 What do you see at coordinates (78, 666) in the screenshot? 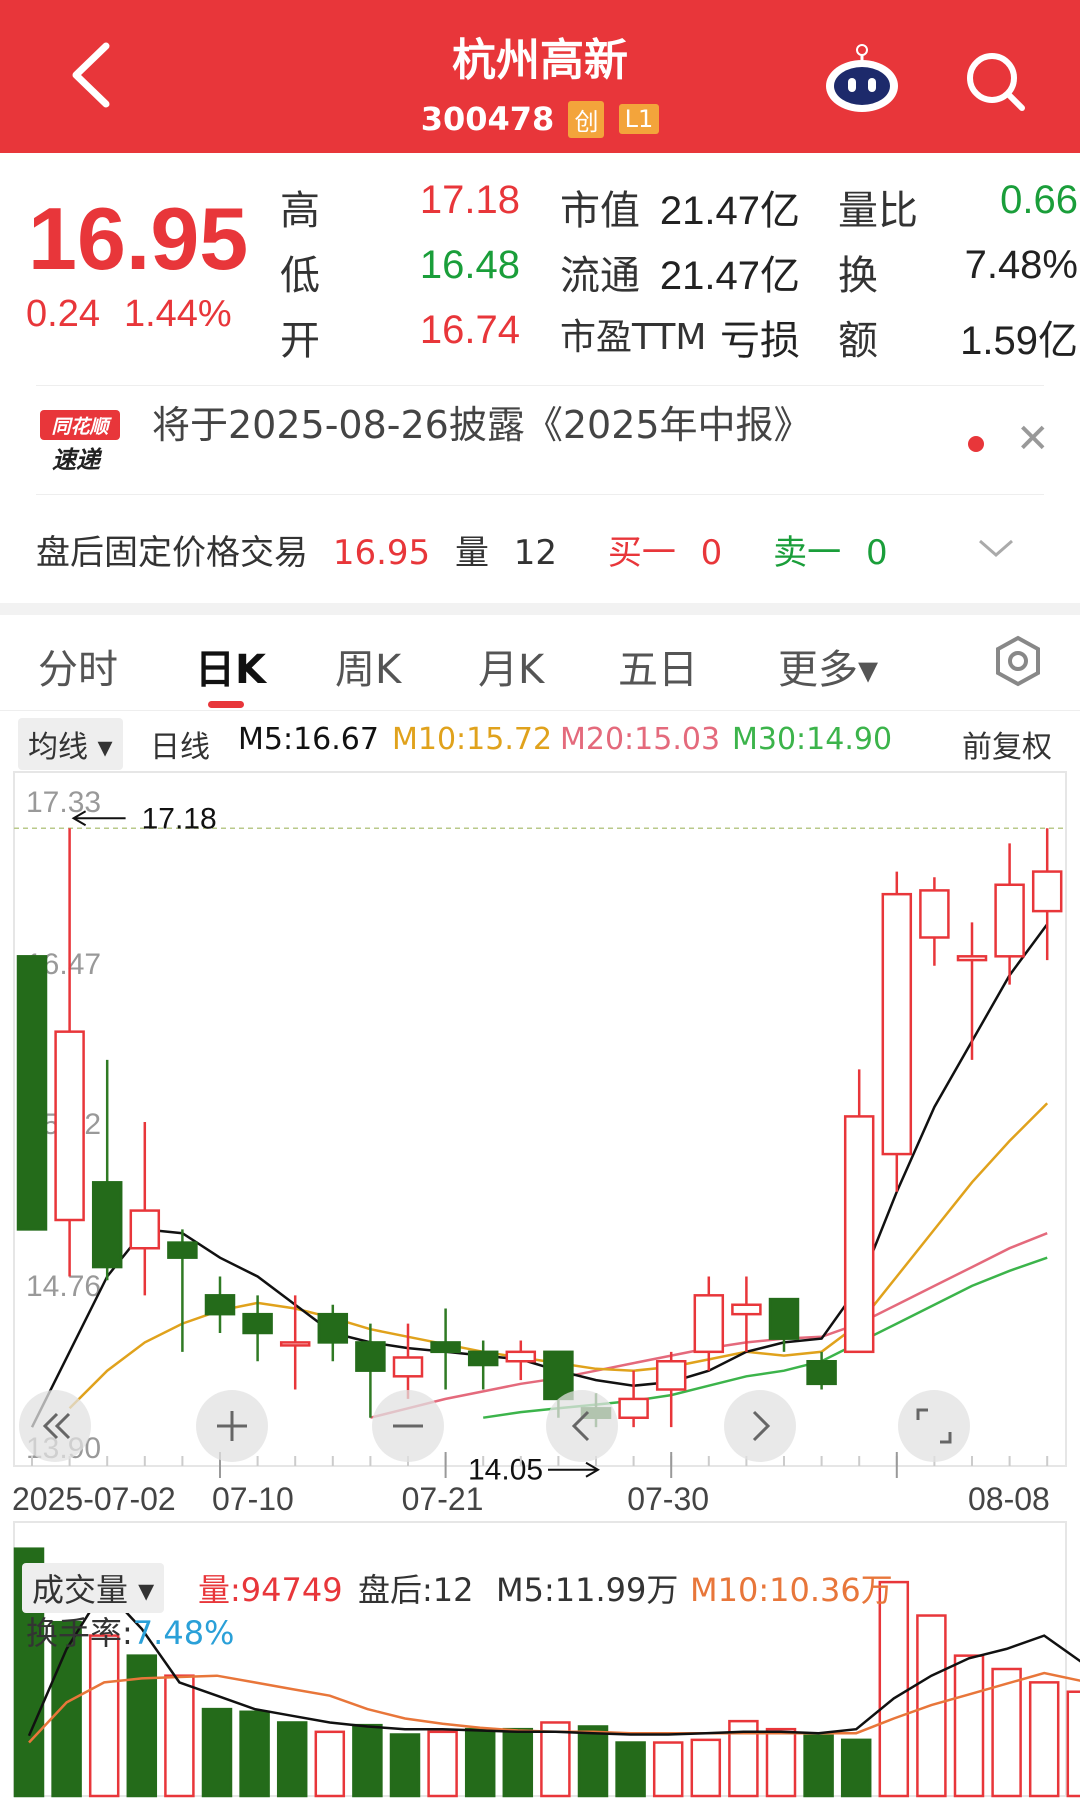
I see `tab-intraday: 分时` at bounding box center [78, 666].